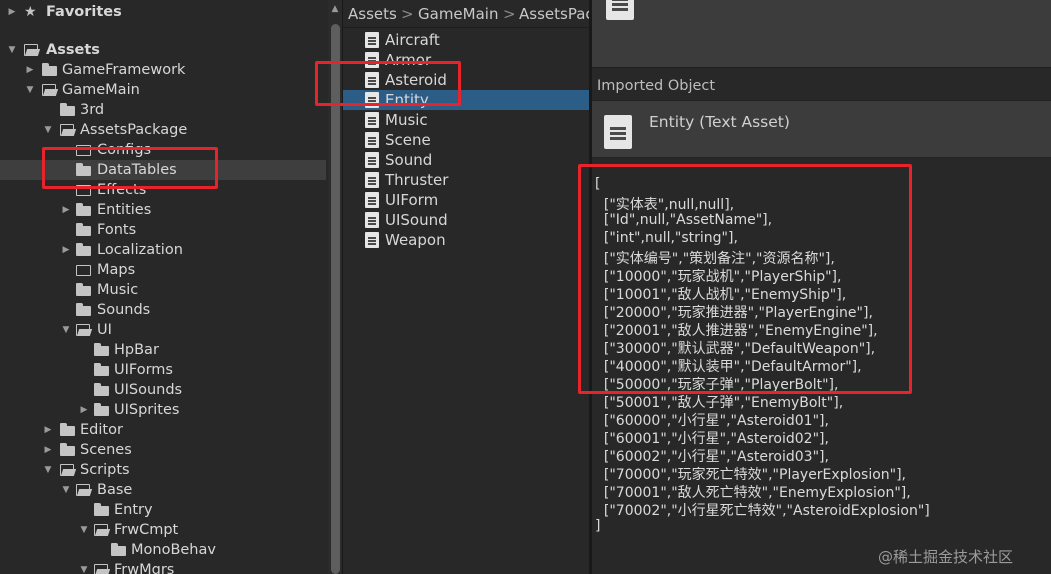 Image resolution: width=1051 pixels, height=574 pixels. What do you see at coordinates (466, 200) in the screenshot?
I see `file-item-uiform: UIForm` at bounding box center [466, 200].